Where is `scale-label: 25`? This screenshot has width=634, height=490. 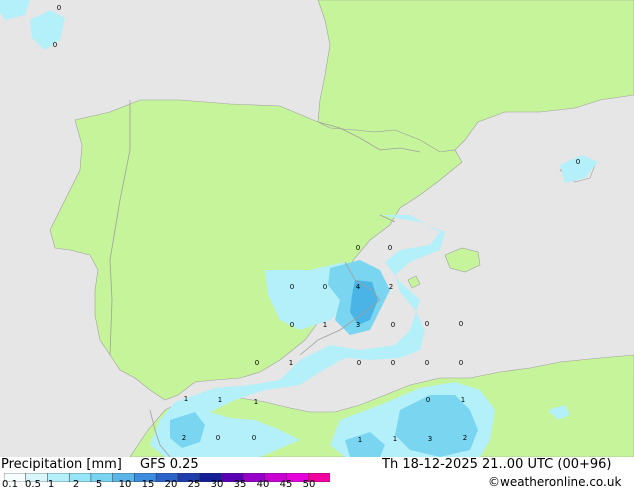
scale-label: 25 is located at coordinates (194, 484).